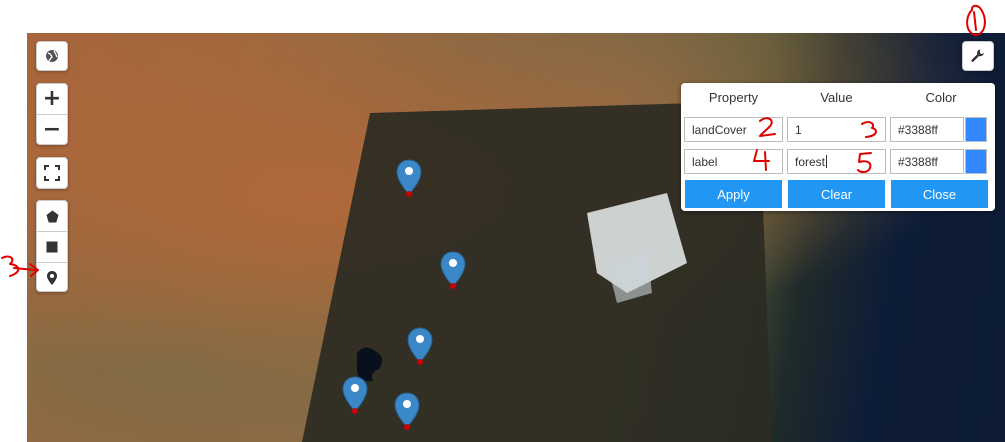  I want to click on annotation-1-circle, so click(976, 20).